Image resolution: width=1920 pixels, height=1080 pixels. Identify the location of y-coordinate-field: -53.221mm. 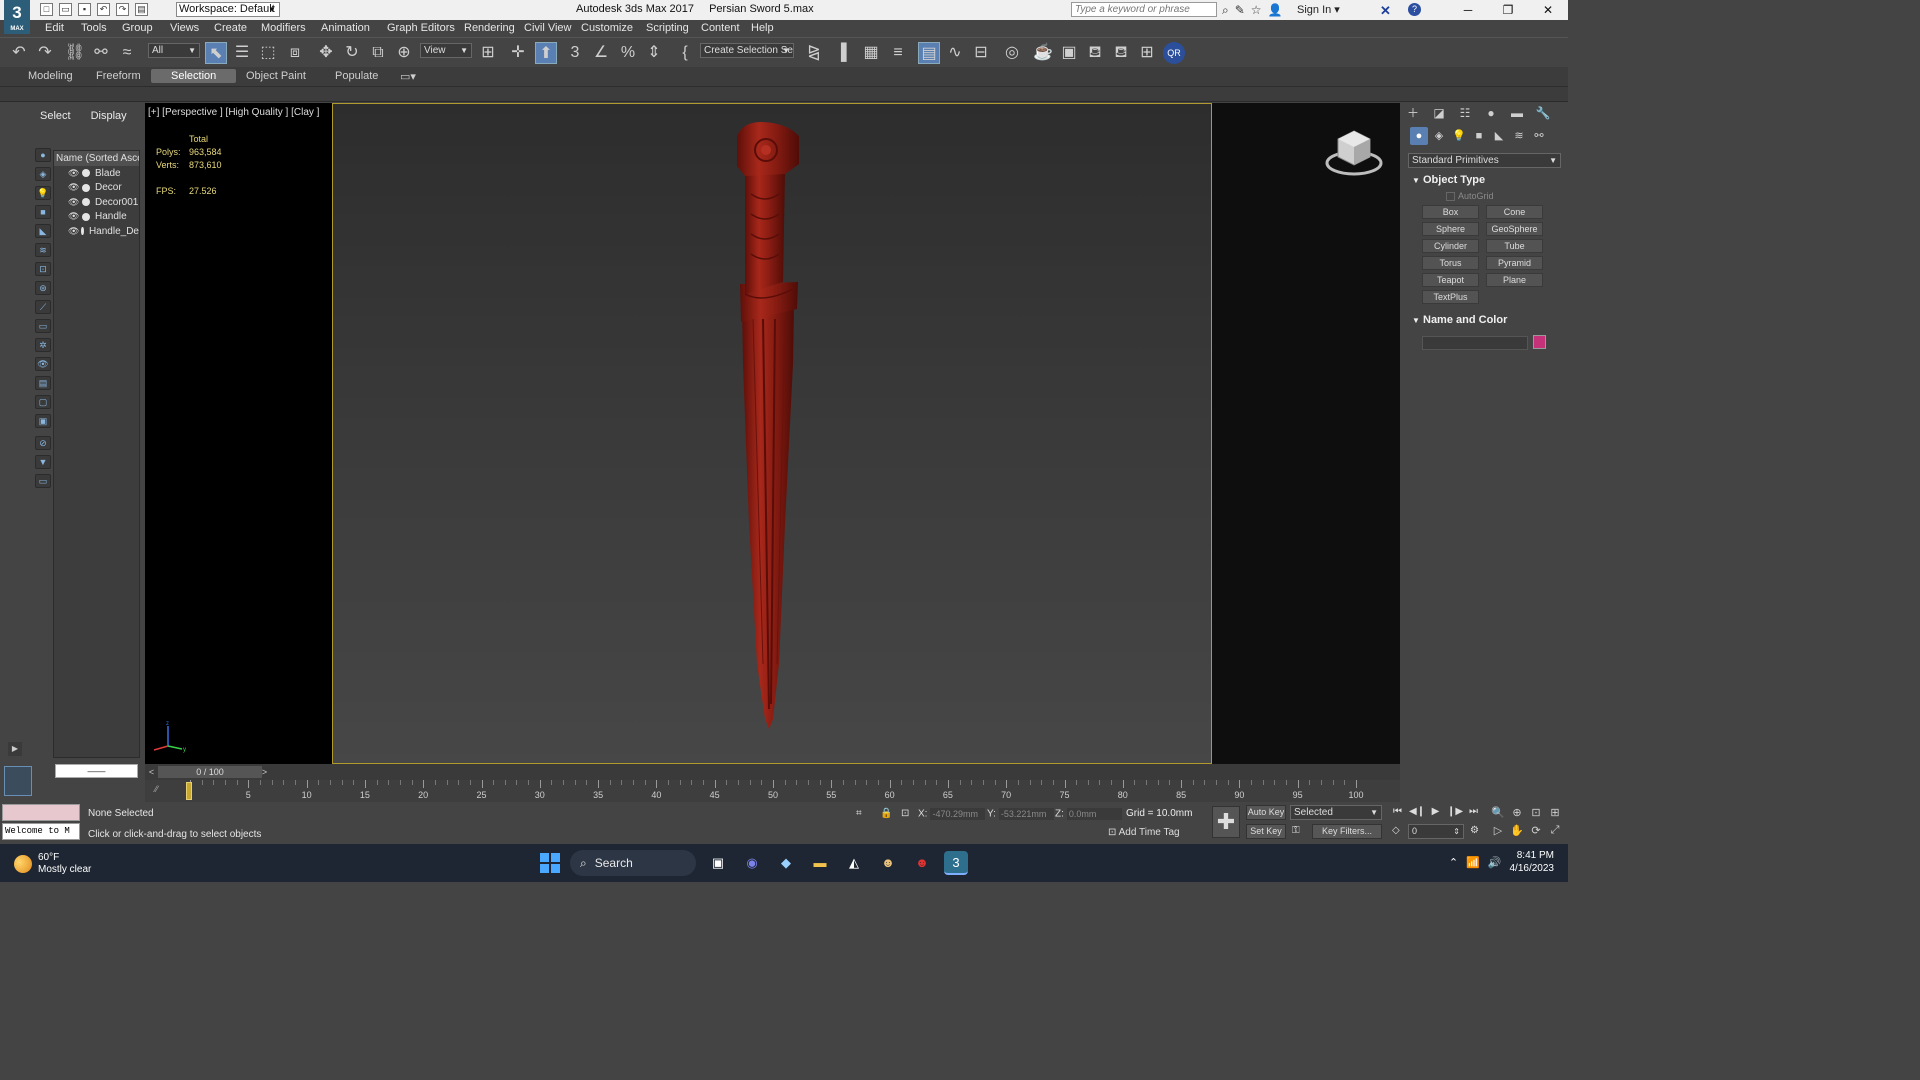
(1026, 814).